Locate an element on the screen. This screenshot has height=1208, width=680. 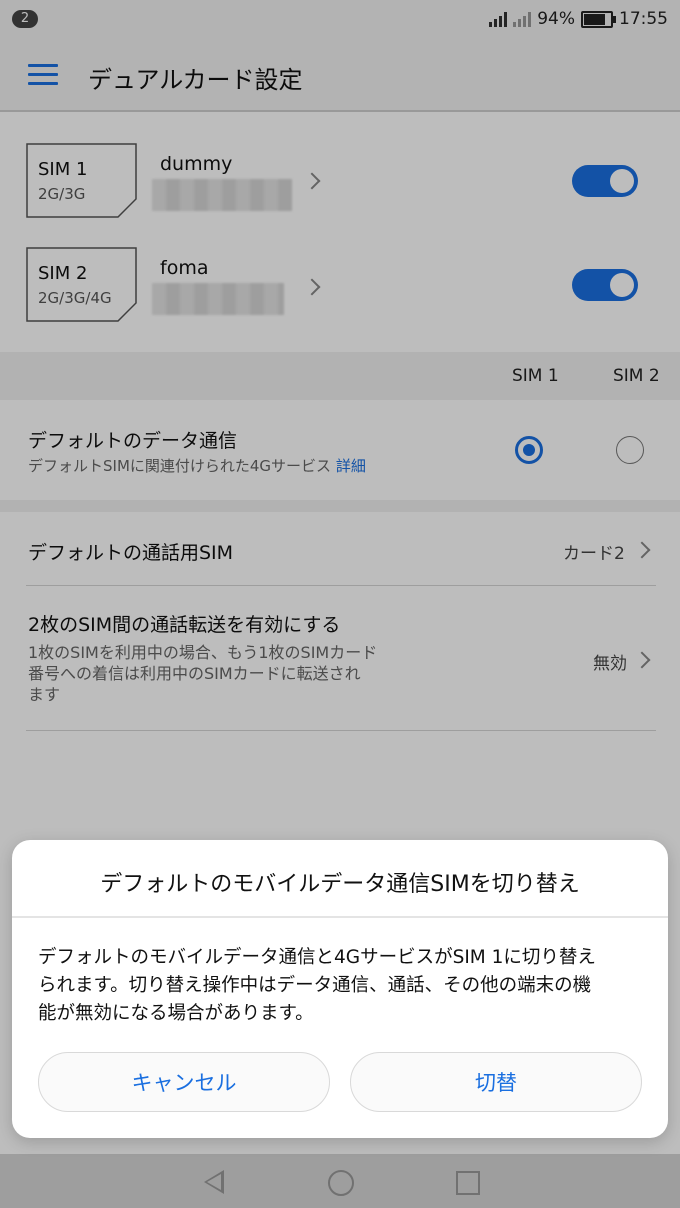
dialog-message-line: 能が無効になる場合があります。 is located at coordinates (176, 1013).